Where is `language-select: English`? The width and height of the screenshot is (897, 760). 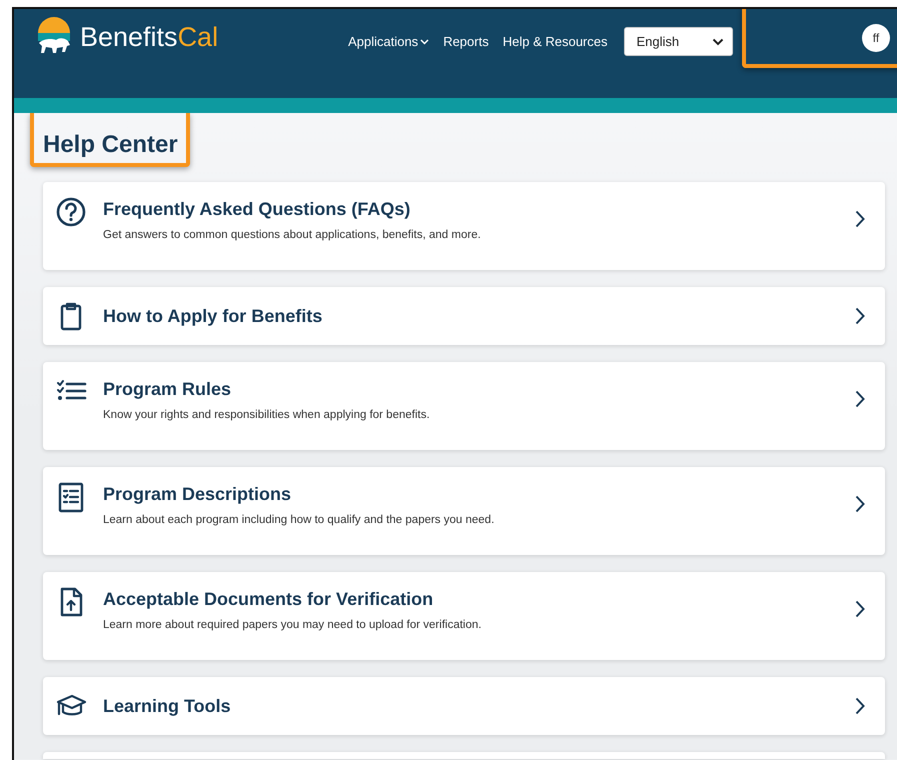
language-select: English is located at coordinates (678, 41).